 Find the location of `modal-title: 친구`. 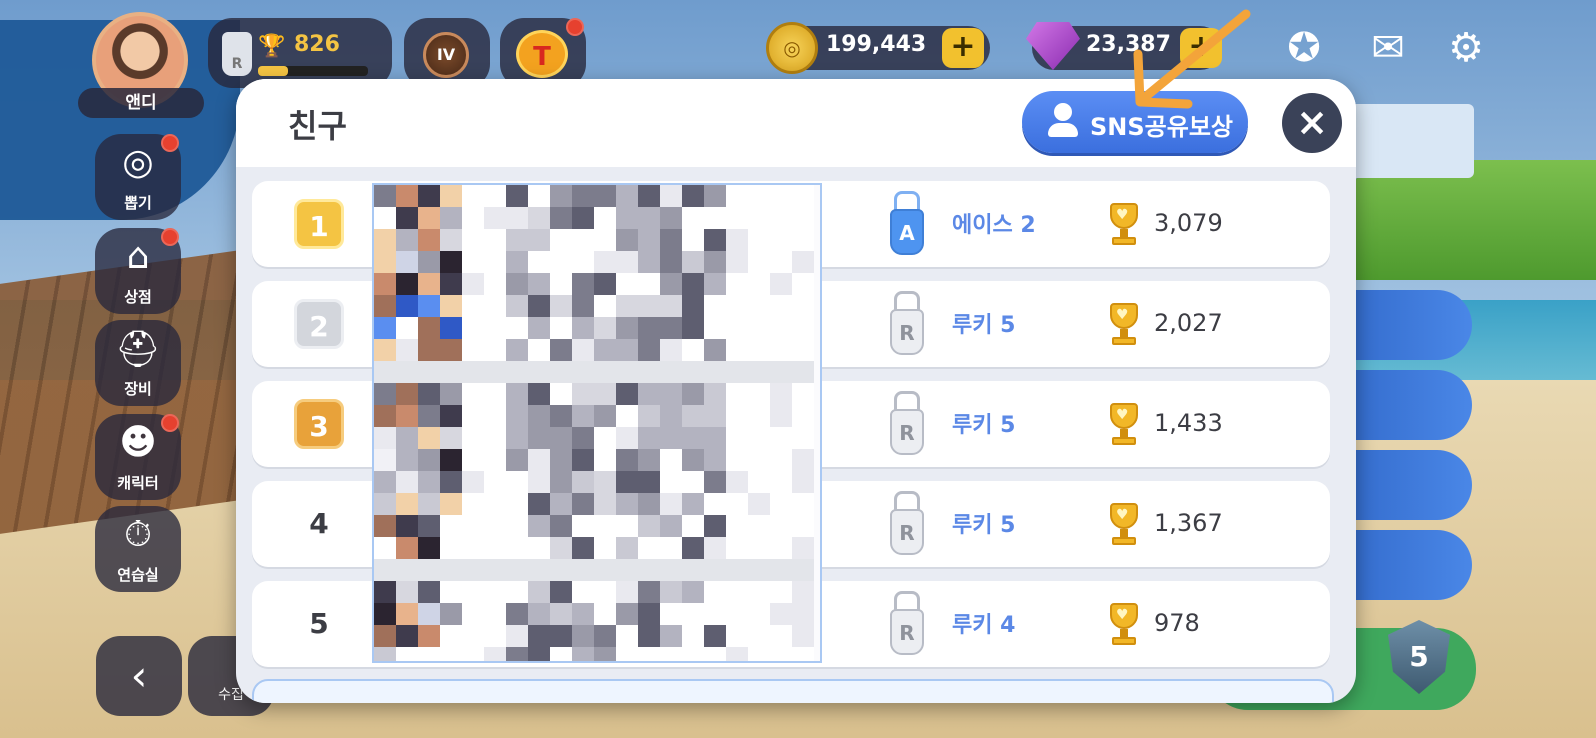

modal-title: 친구 is located at coordinates (317, 126).